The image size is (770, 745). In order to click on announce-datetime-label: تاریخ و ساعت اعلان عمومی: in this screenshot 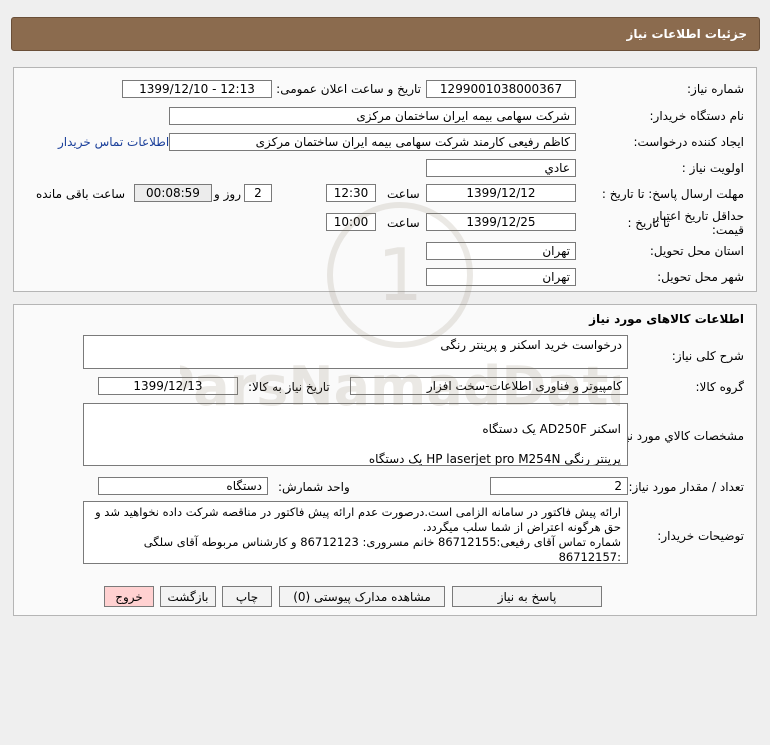, I will do `click(348, 89)`.